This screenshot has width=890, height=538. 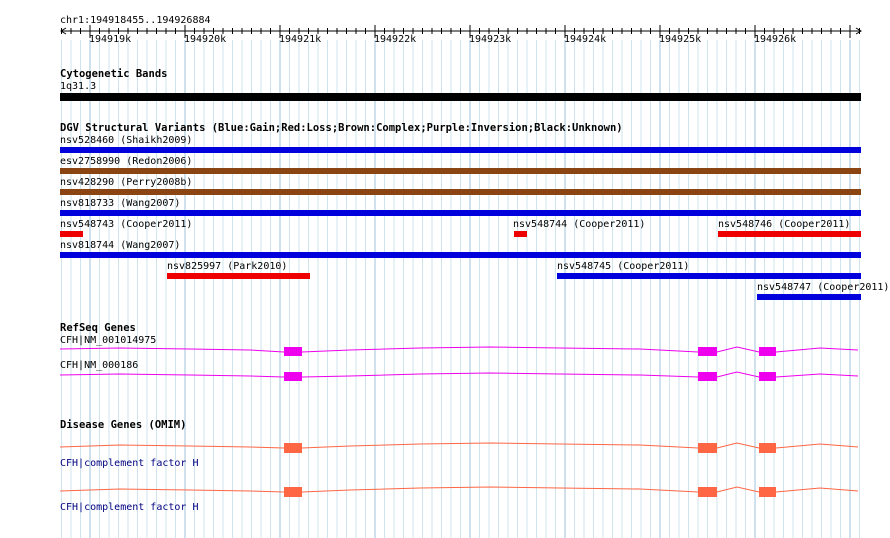 What do you see at coordinates (579, 224) in the screenshot?
I see `variant-label: nsv548744 (Cooper2011)` at bounding box center [579, 224].